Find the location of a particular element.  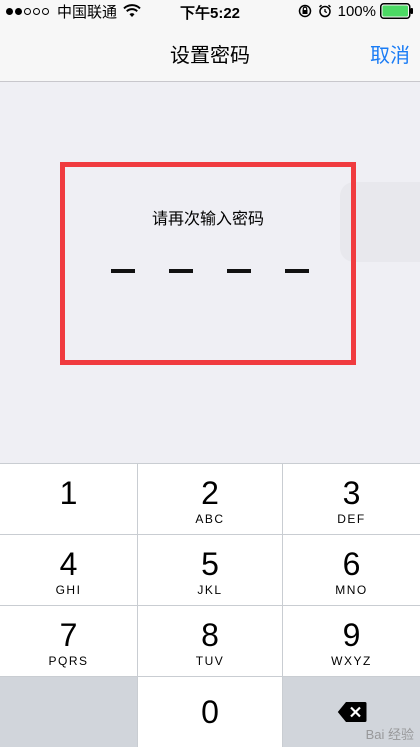

key-1: 1 is located at coordinates (68, 499).